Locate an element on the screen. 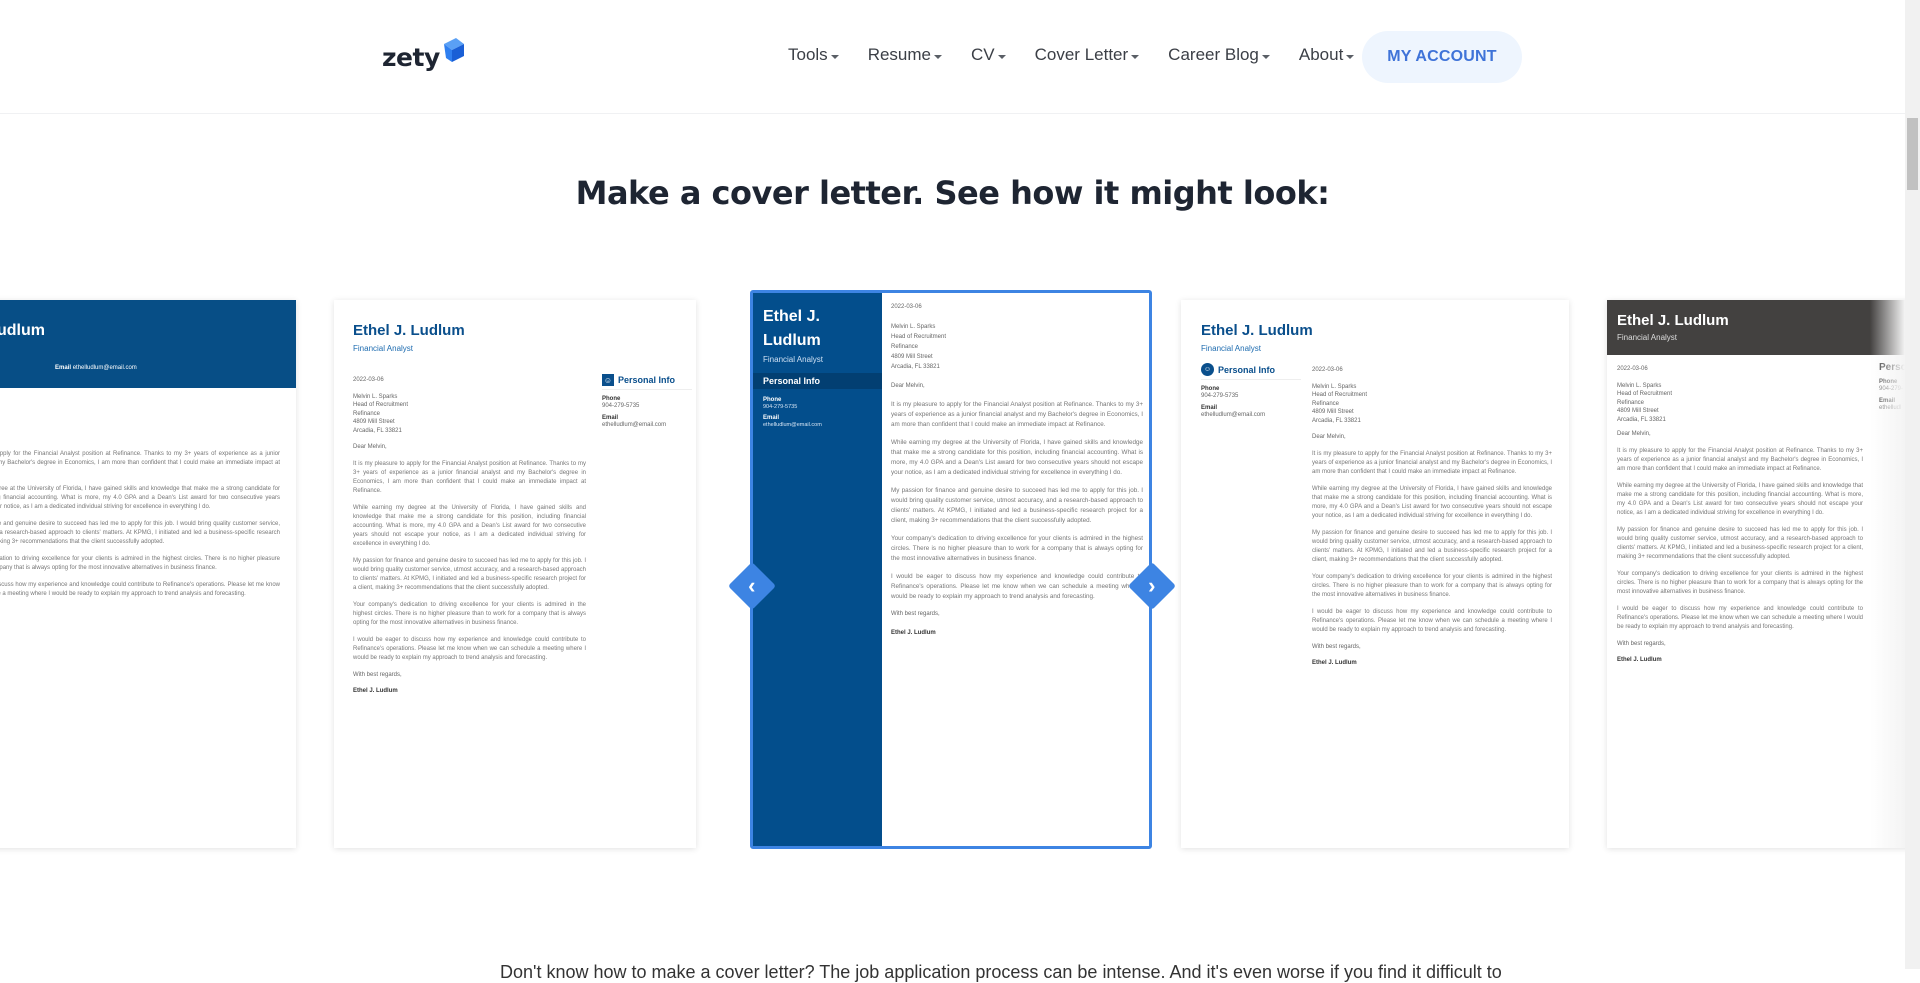 This screenshot has width=1920, height=983. scrollbar-thumb is located at coordinates (1912, 154).